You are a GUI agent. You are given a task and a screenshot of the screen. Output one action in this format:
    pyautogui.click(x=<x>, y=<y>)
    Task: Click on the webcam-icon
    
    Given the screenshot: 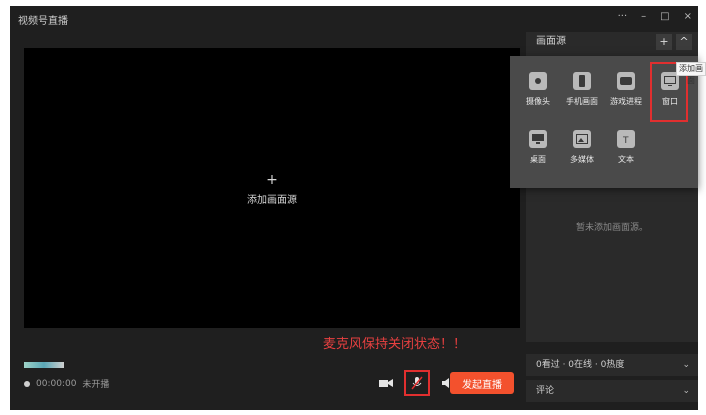 What is the action you would take?
    pyautogui.click(x=538, y=81)
    